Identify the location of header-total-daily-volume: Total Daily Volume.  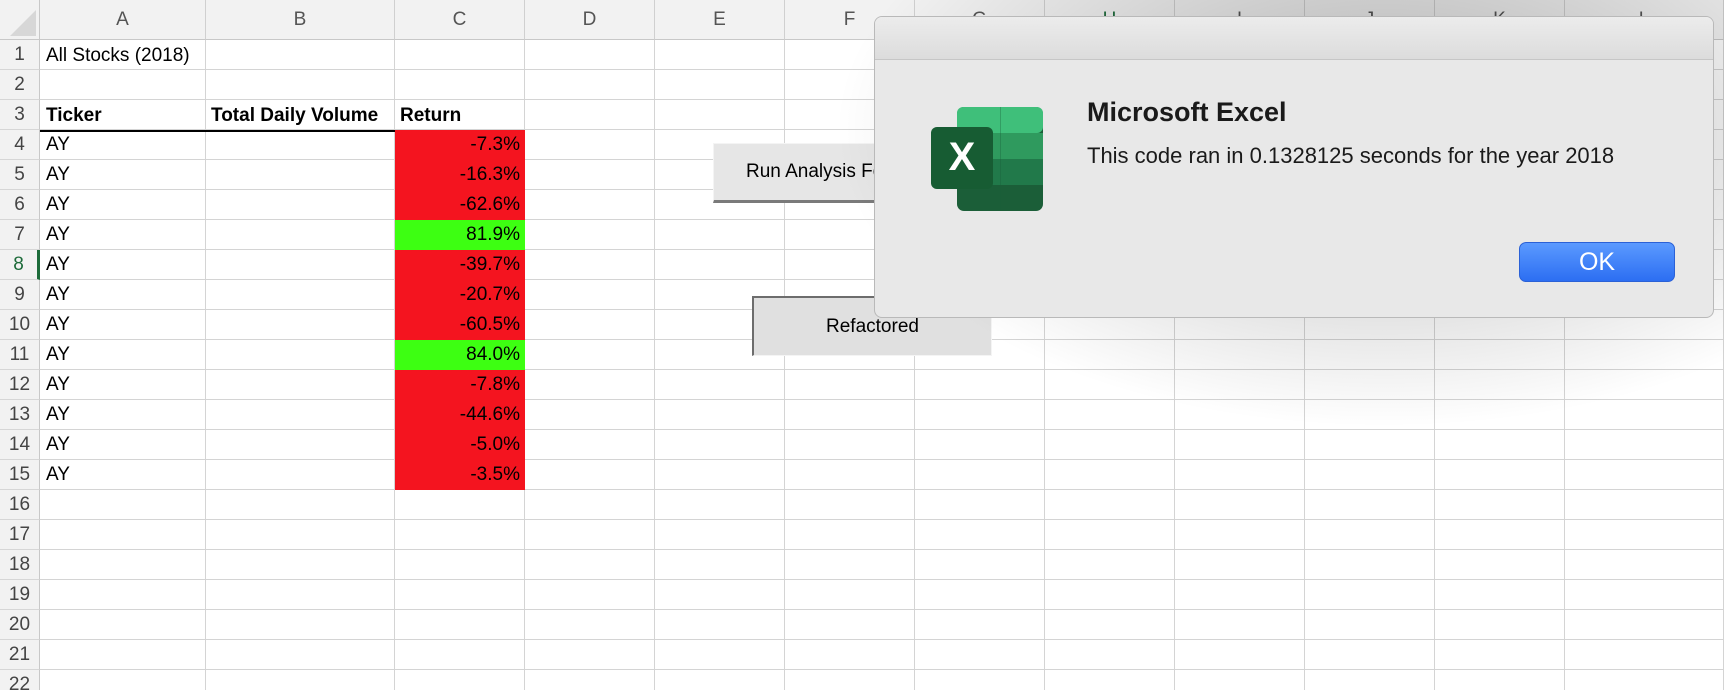
(294, 116).